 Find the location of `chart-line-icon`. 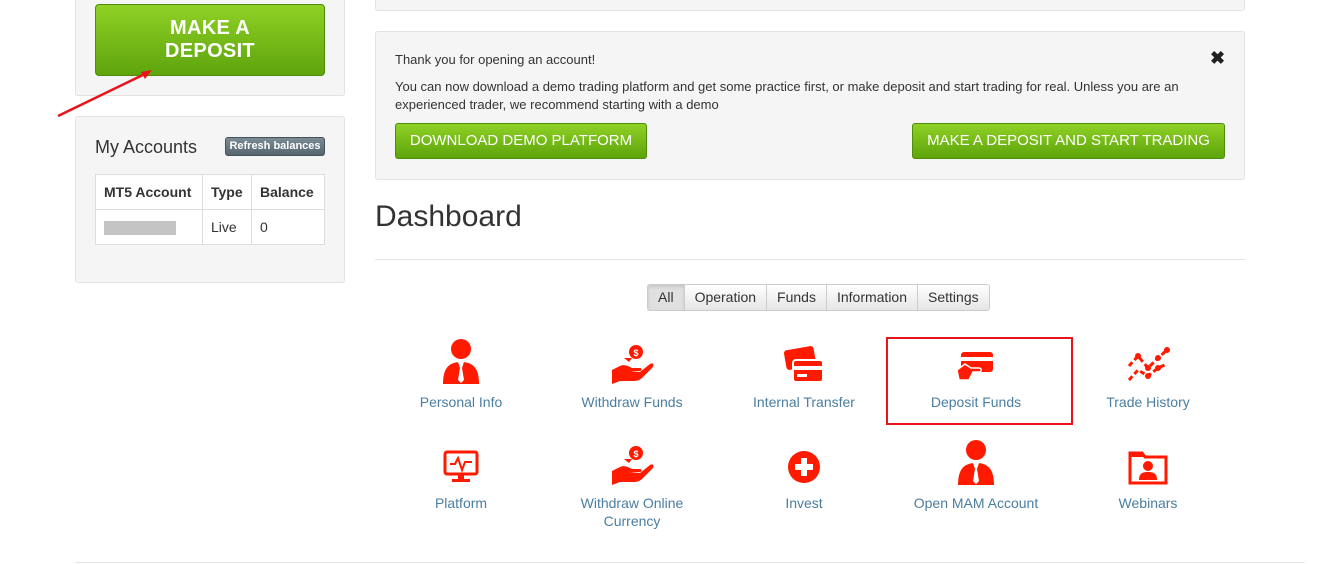

chart-line-icon is located at coordinates (1148, 364).